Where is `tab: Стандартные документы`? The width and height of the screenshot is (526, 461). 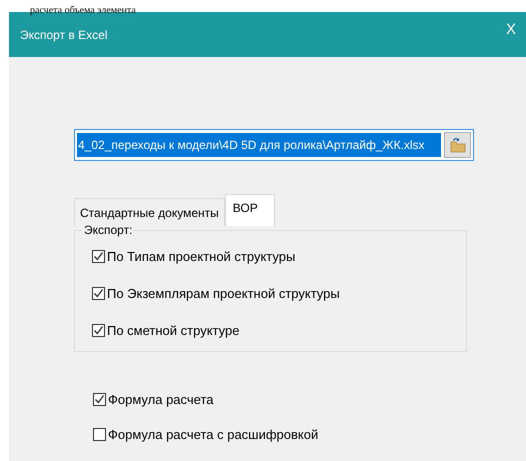
tab: Стандартные документы is located at coordinates (149, 212).